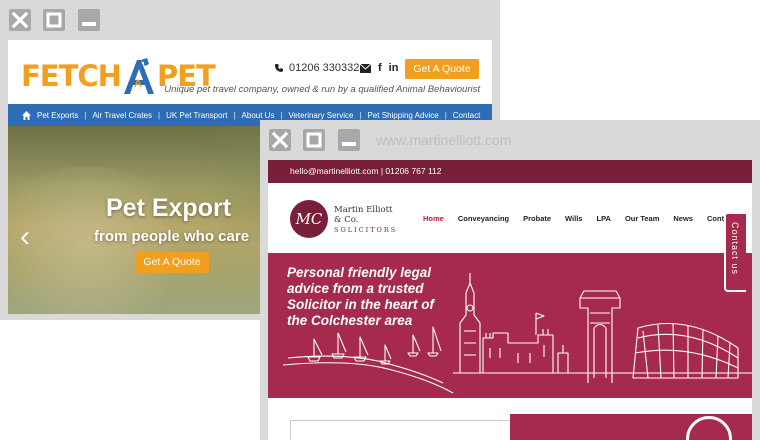 The height and width of the screenshot is (440, 760). Describe the element at coordinates (483, 218) in the screenshot. I see `nav-item-conveyancing: Conveyancing` at that location.